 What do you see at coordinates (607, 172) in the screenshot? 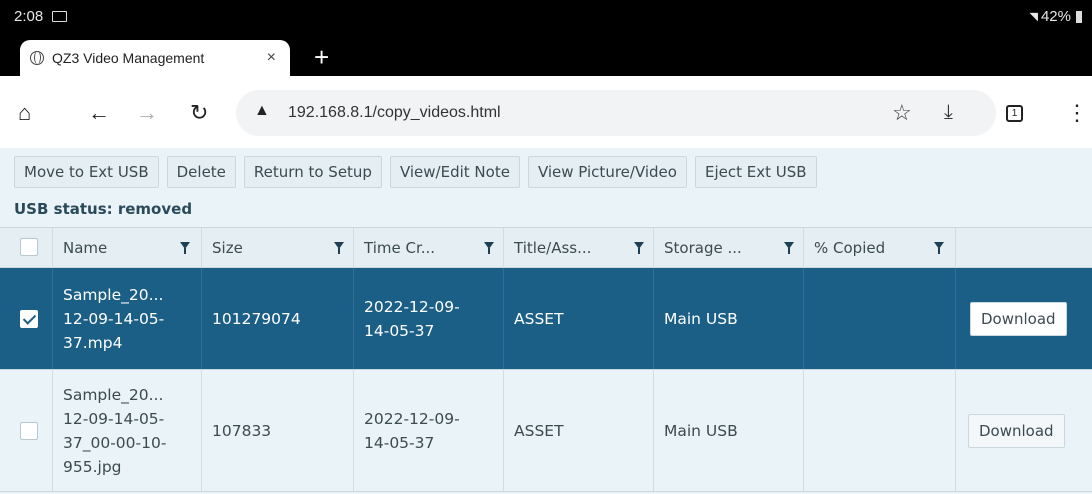
I see `view-picture-video-button: View Picture/Video` at bounding box center [607, 172].